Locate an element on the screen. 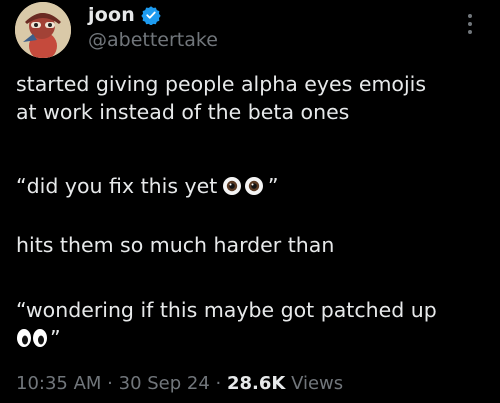 The height and width of the screenshot is (403, 500). quote-text: “wondering if this maybe got patched up is located at coordinates (226, 310).